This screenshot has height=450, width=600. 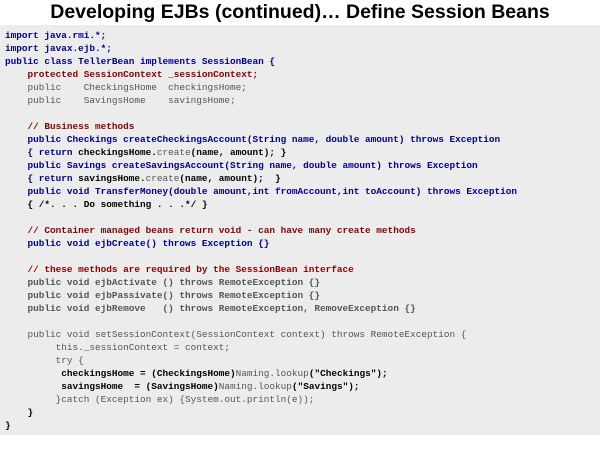 What do you see at coordinates (261, 126) in the screenshot?
I see `code-line: // Business methods` at bounding box center [261, 126].